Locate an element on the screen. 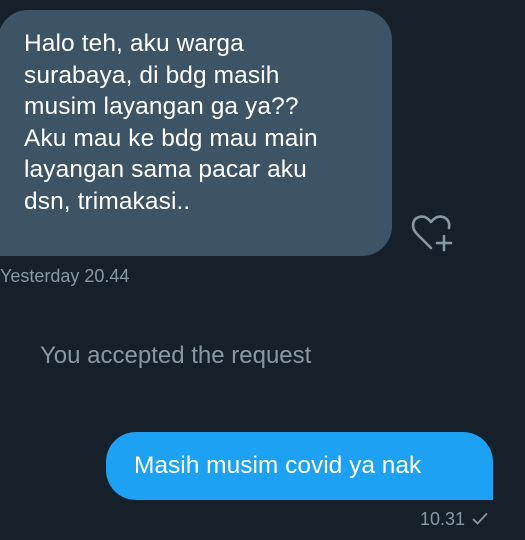 The height and width of the screenshot is (540, 525). system-notice: You accepted the request is located at coordinates (176, 355).